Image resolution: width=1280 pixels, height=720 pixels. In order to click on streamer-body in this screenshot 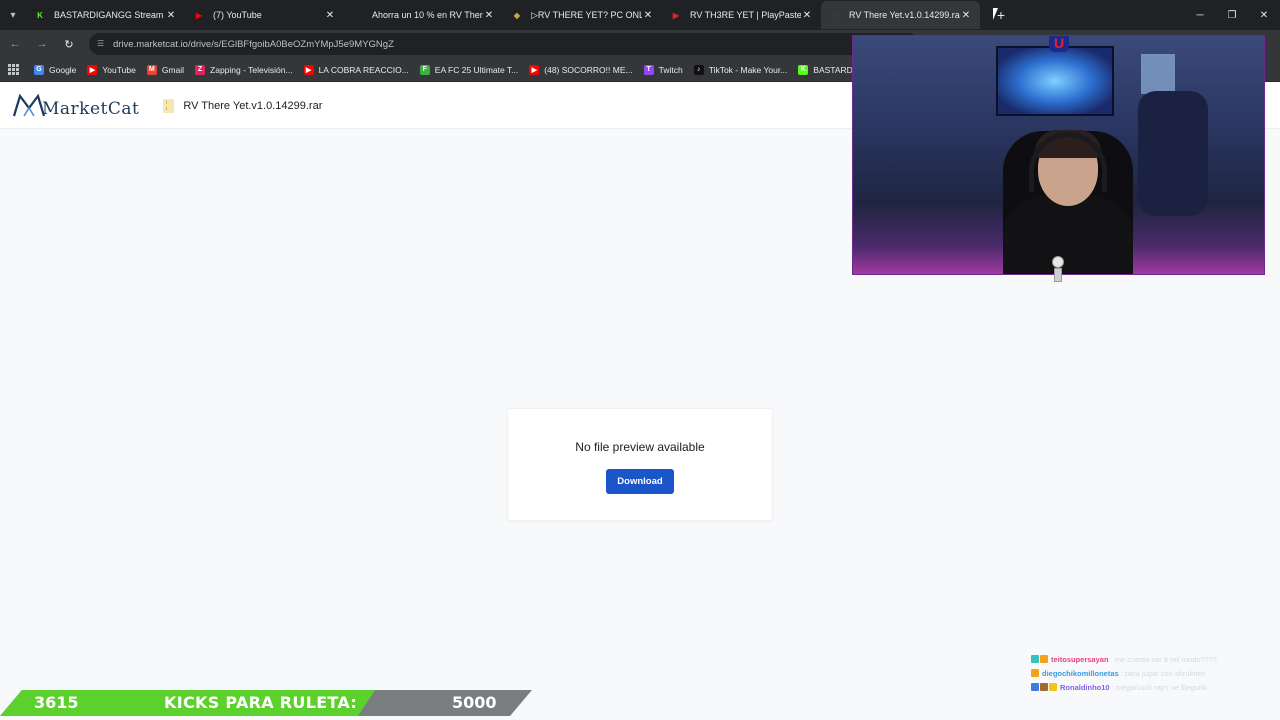, I will do `click(1068, 235)`.